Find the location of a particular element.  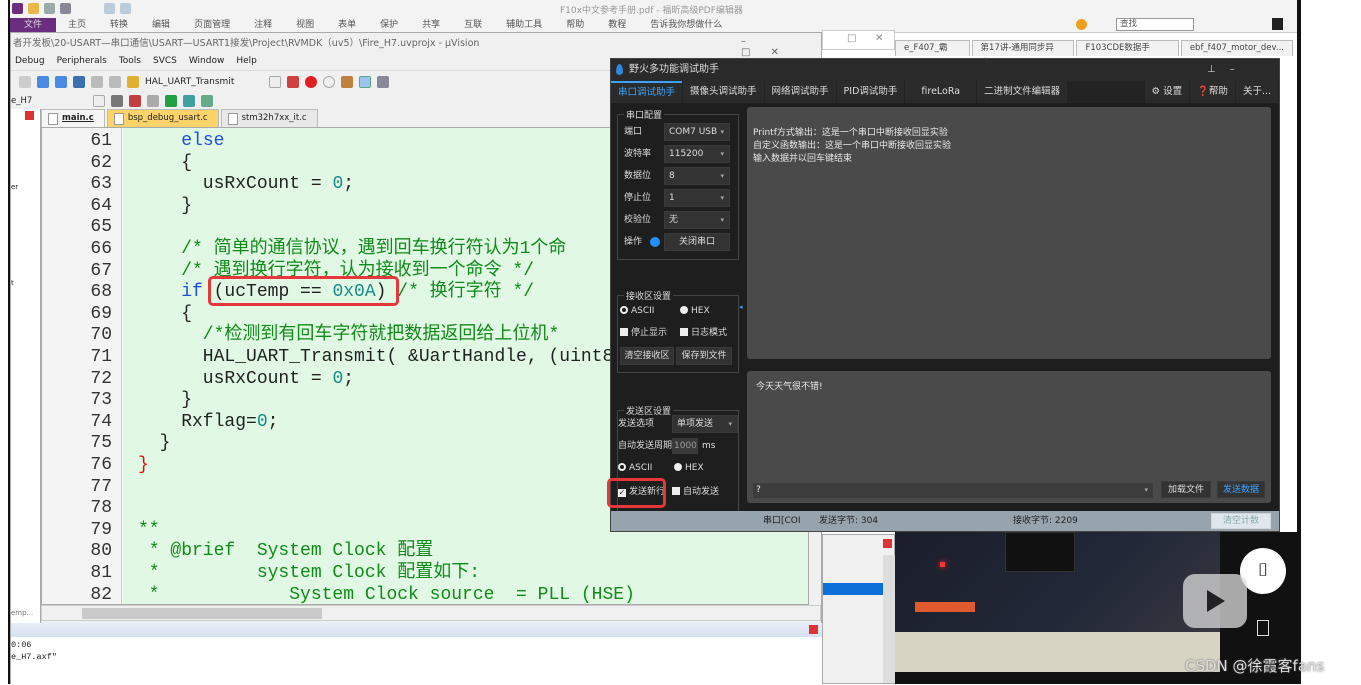

menu-view: 视图 is located at coordinates (305, 25).